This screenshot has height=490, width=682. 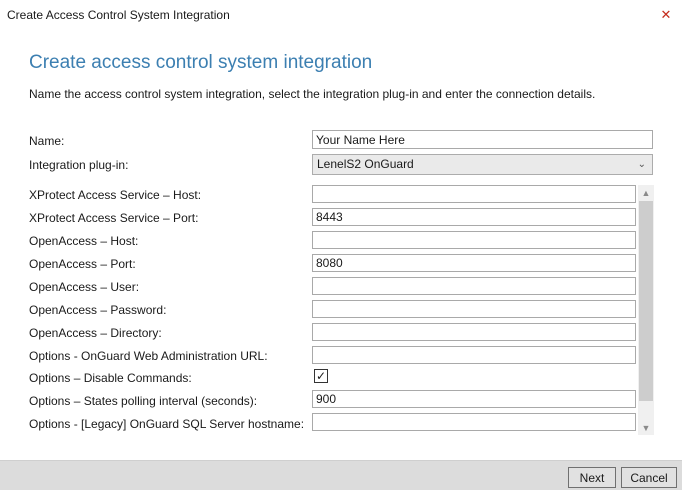 I want to click on checkmark-icon: ✓, so click(x=321, y=376).